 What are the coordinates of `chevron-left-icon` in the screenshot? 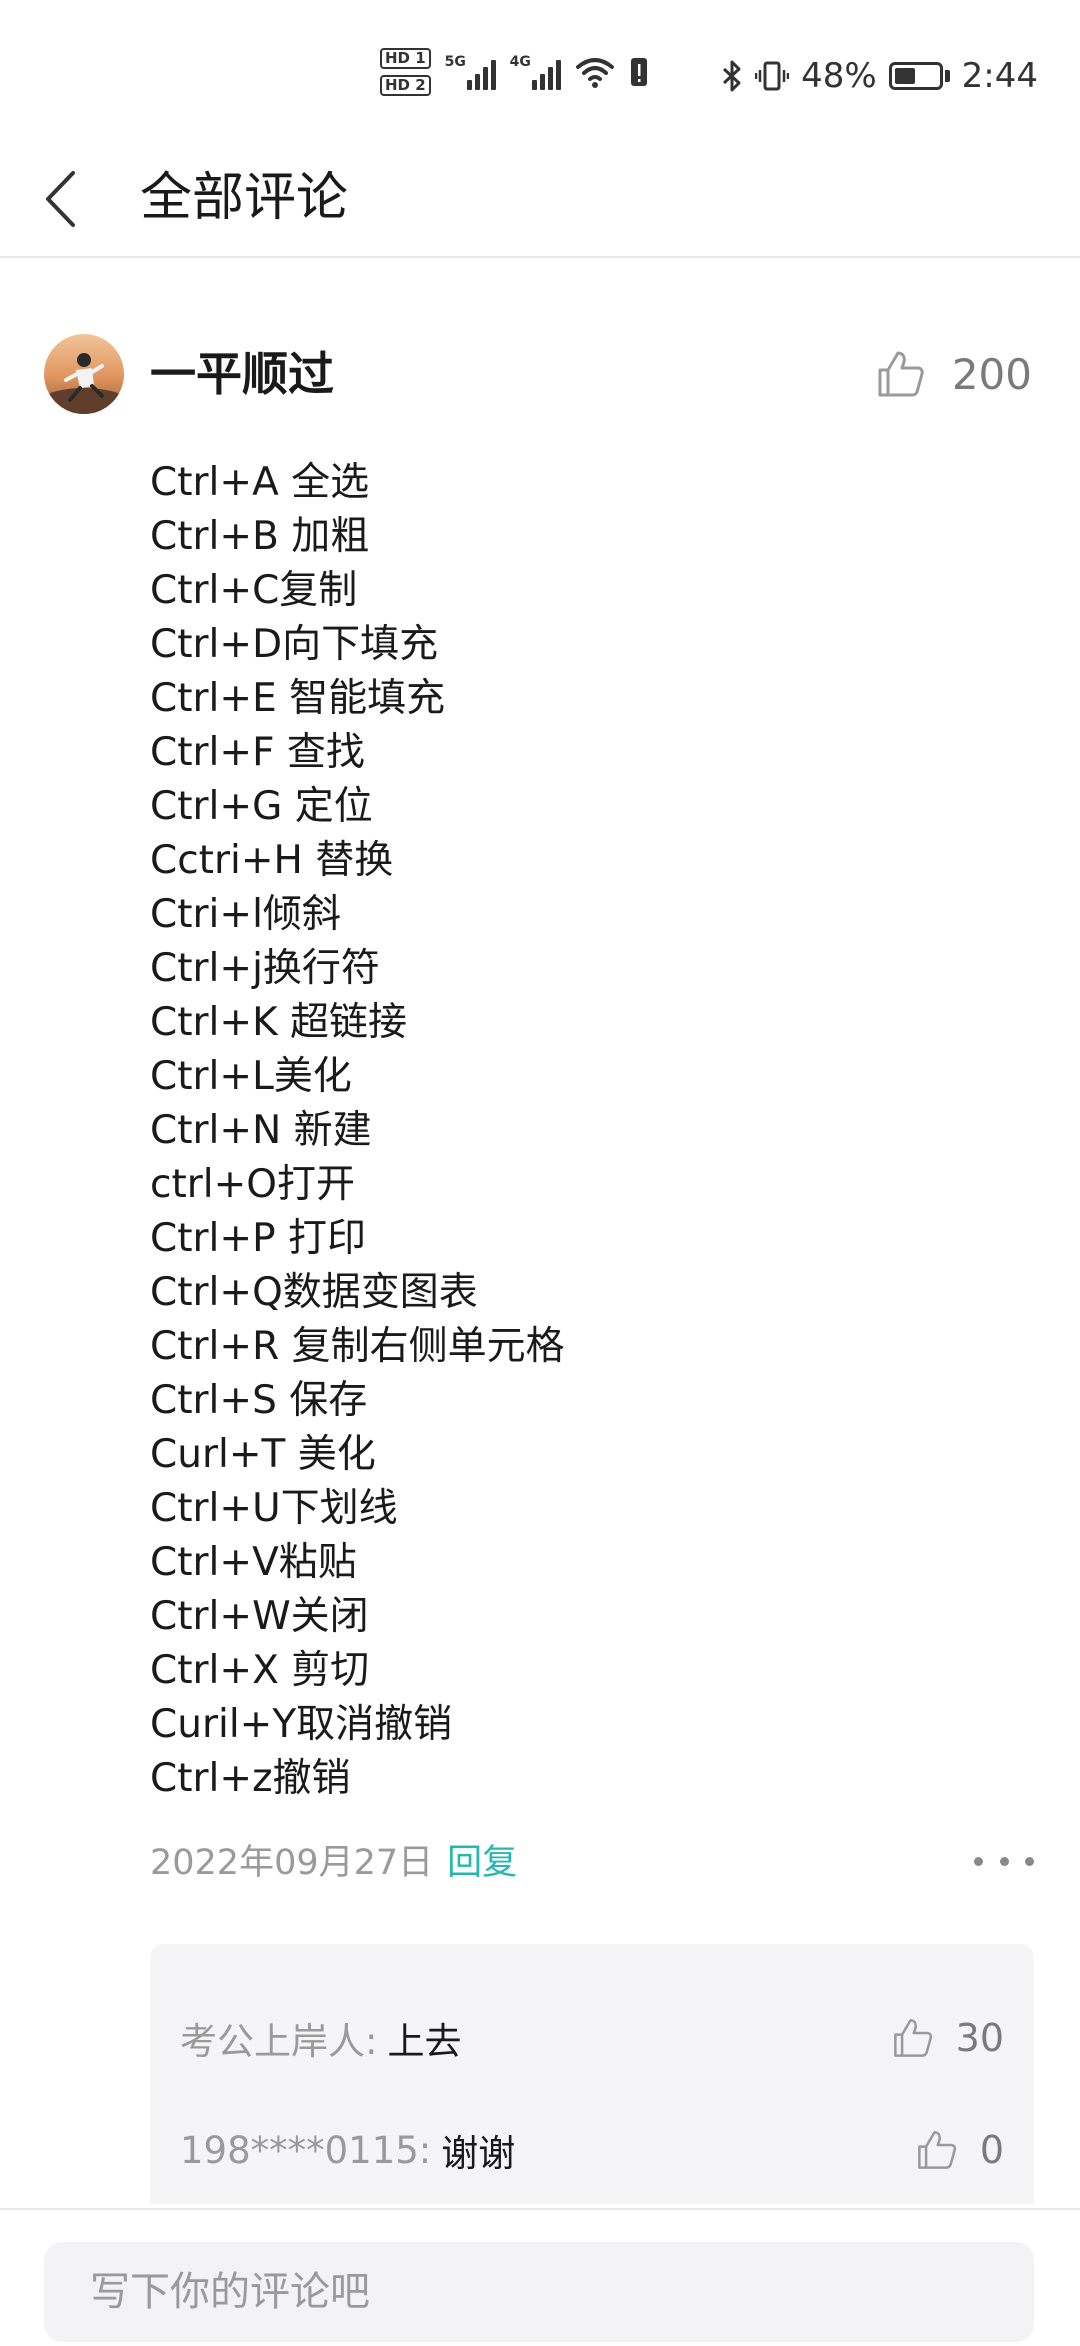 It's located at (60, 199).